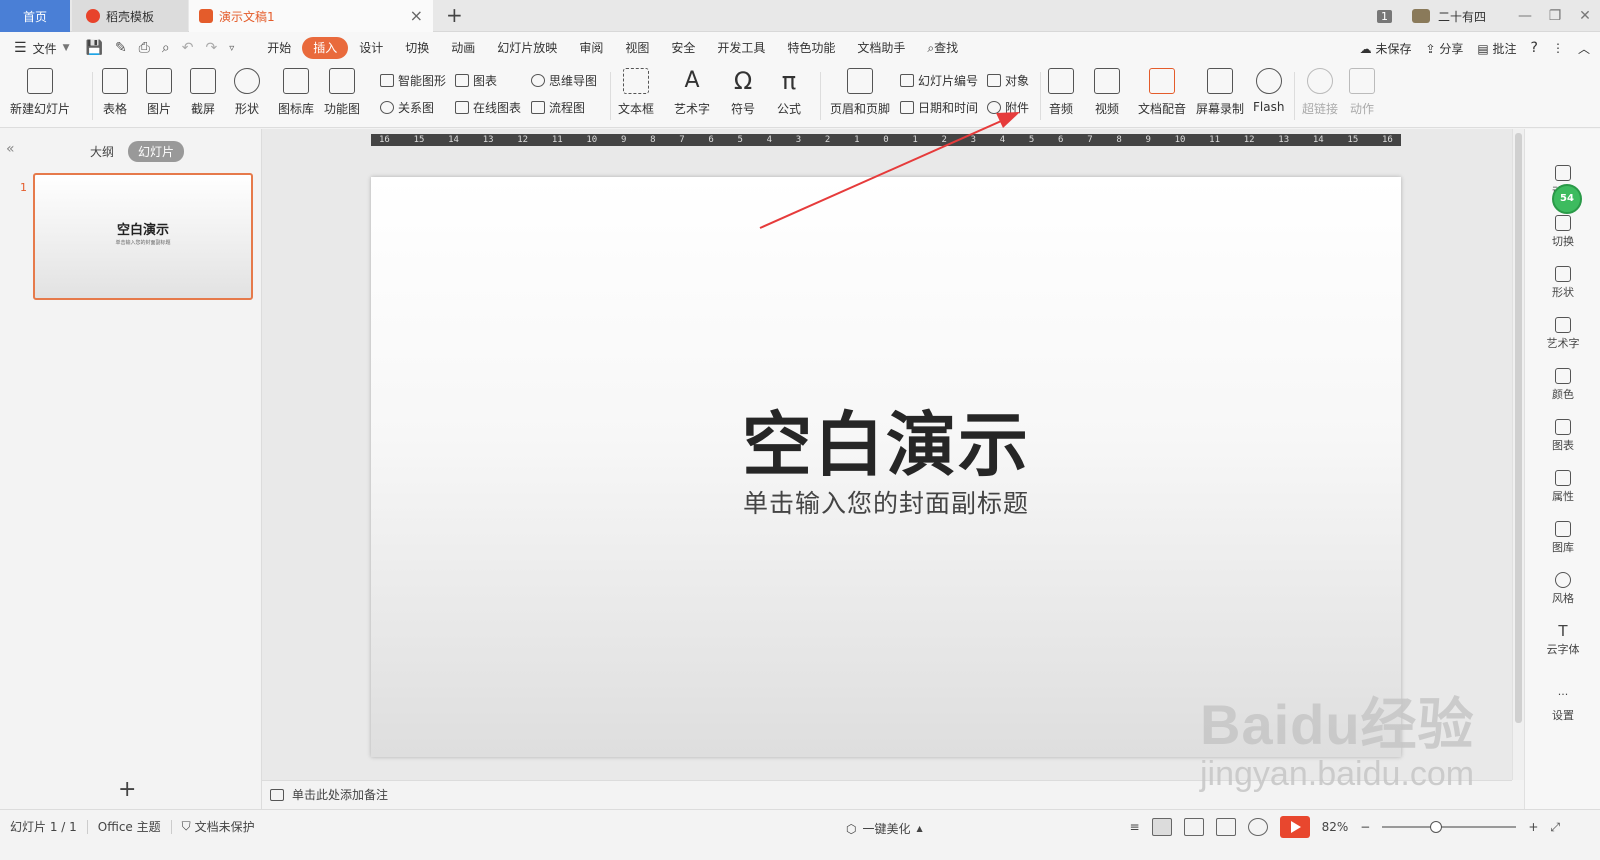 The image size is (1600, 860). Describe the element at coordinates (225, 826) in the screenshot. I see `protection-status: 文档未保护` at that location.